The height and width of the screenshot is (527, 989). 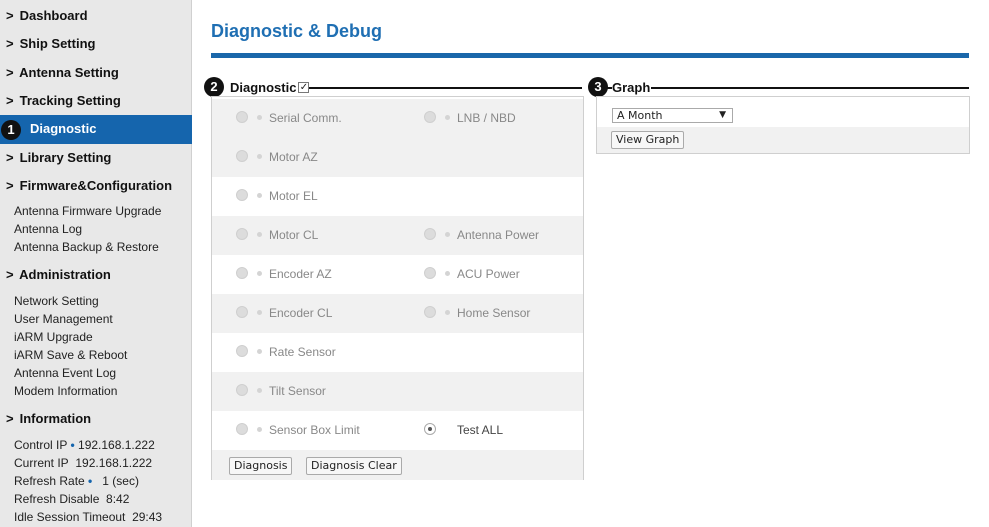 What do you see at coordinates (304, 87) in the screenshot?
I see `diagnostic-checkbox: ✓` at bounding box center [304, 87].